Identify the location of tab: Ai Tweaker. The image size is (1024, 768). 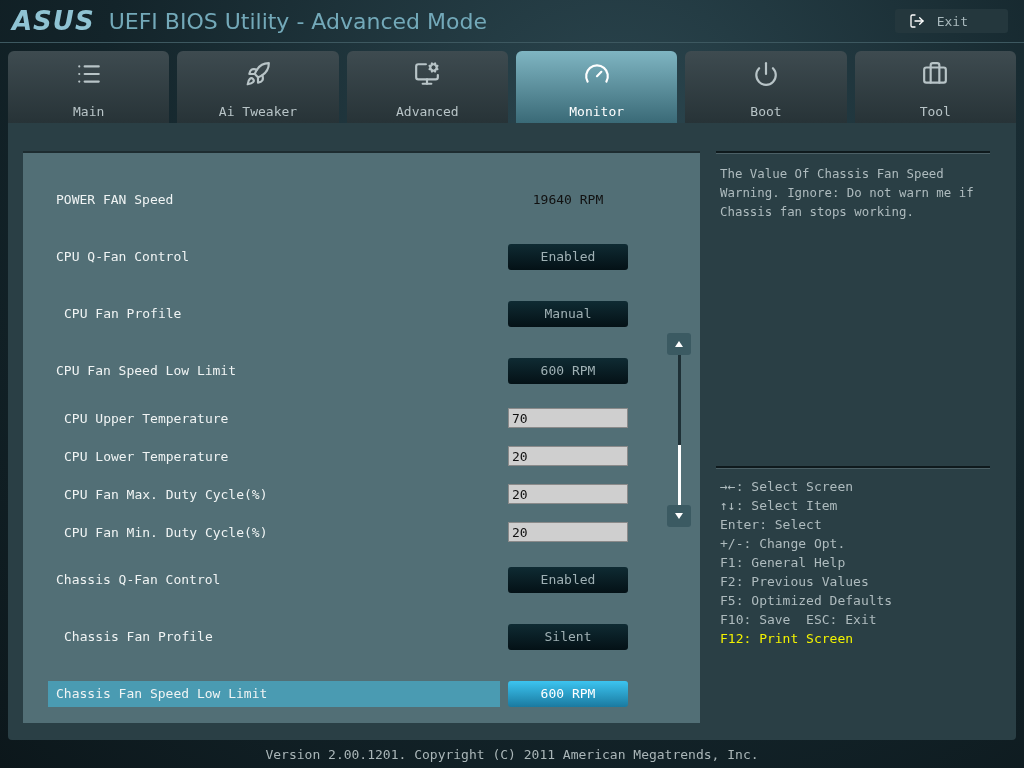
(258, 87).